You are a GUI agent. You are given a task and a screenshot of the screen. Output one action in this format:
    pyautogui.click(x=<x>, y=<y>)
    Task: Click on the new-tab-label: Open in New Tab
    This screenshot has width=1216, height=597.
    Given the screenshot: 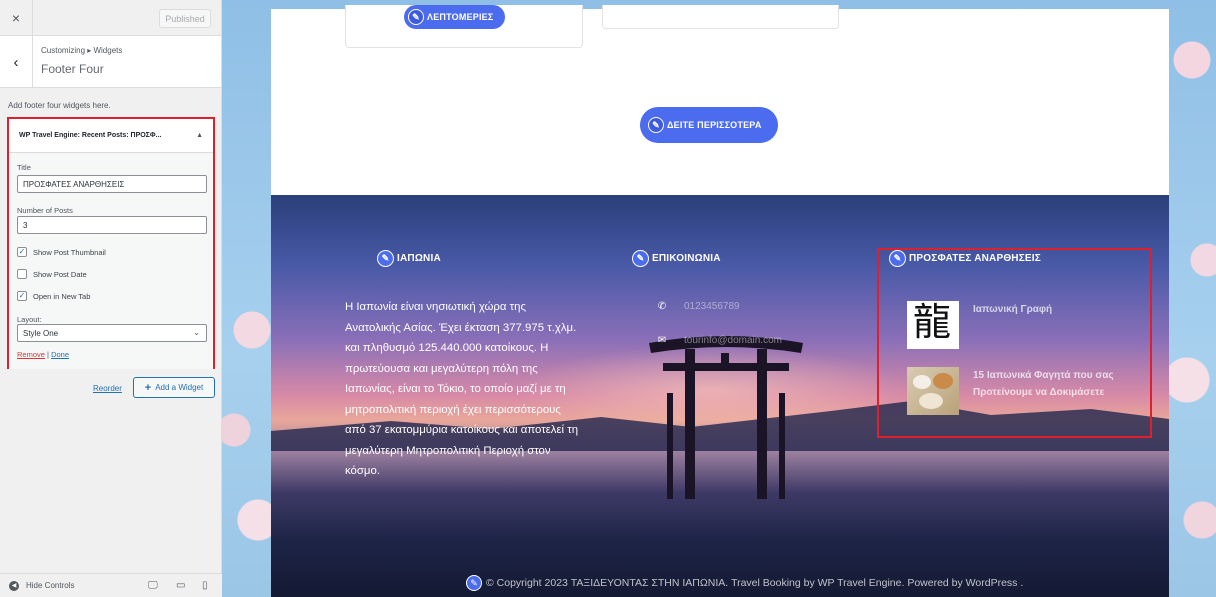 What is the action you would take?
    pyautogui.click(x=62, y=296)
    